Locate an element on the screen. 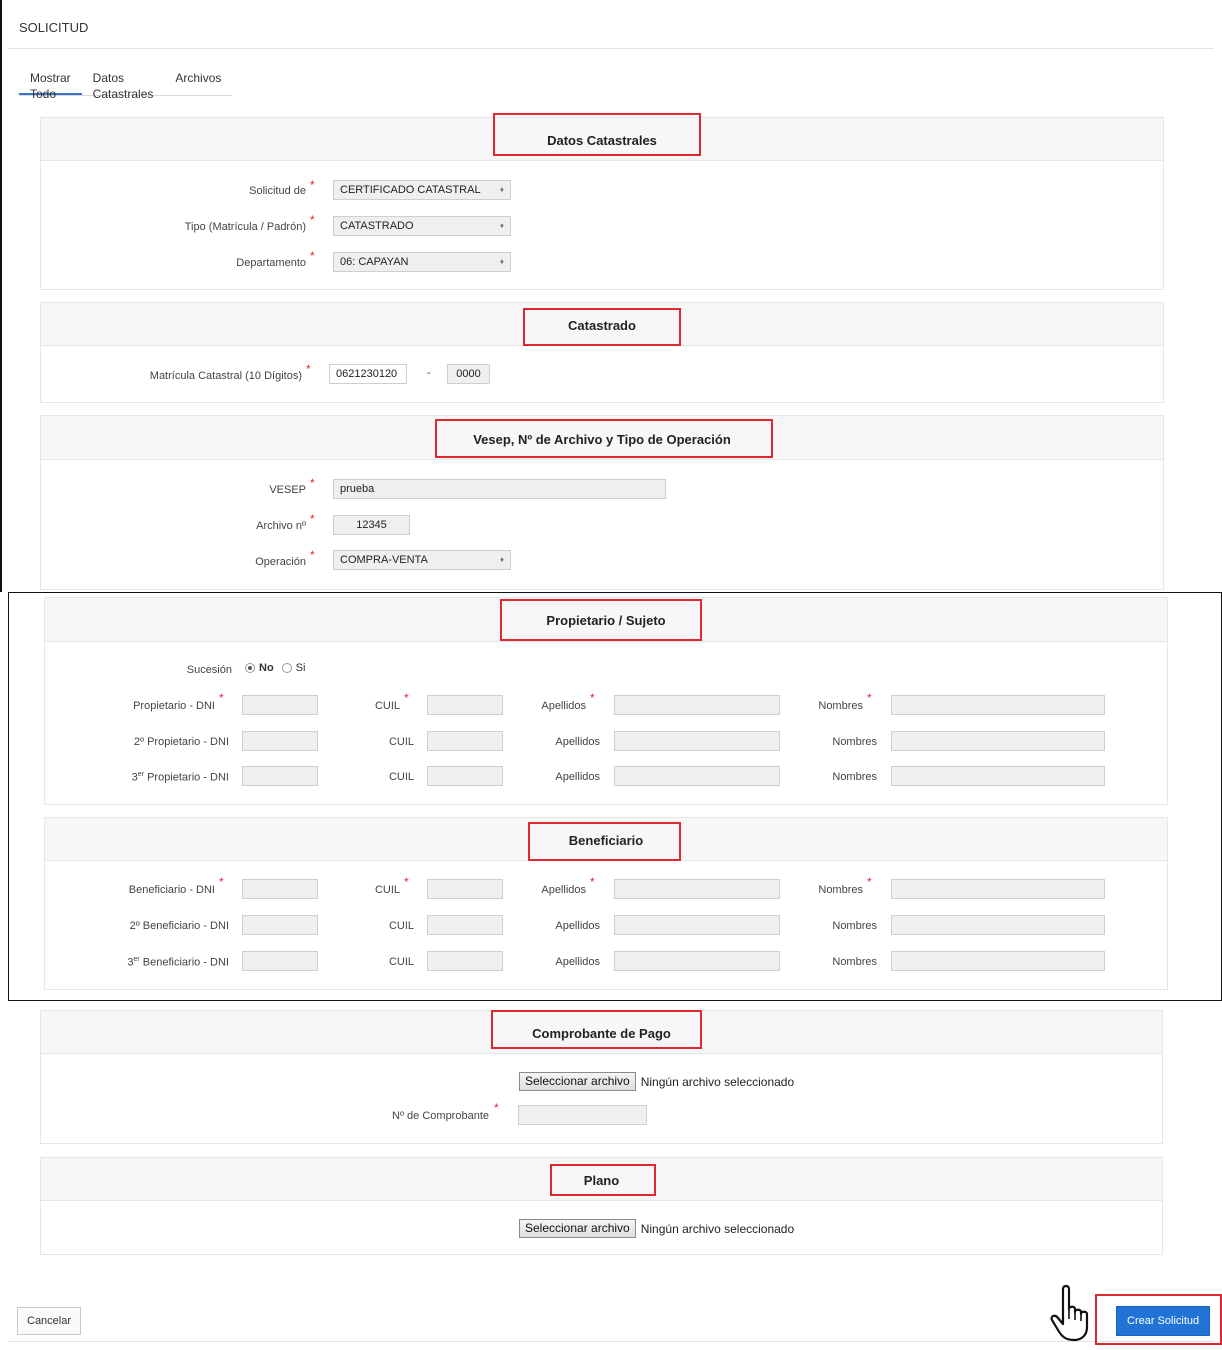  beneficiario3-cuil-input is located at coordinates (465, 961).